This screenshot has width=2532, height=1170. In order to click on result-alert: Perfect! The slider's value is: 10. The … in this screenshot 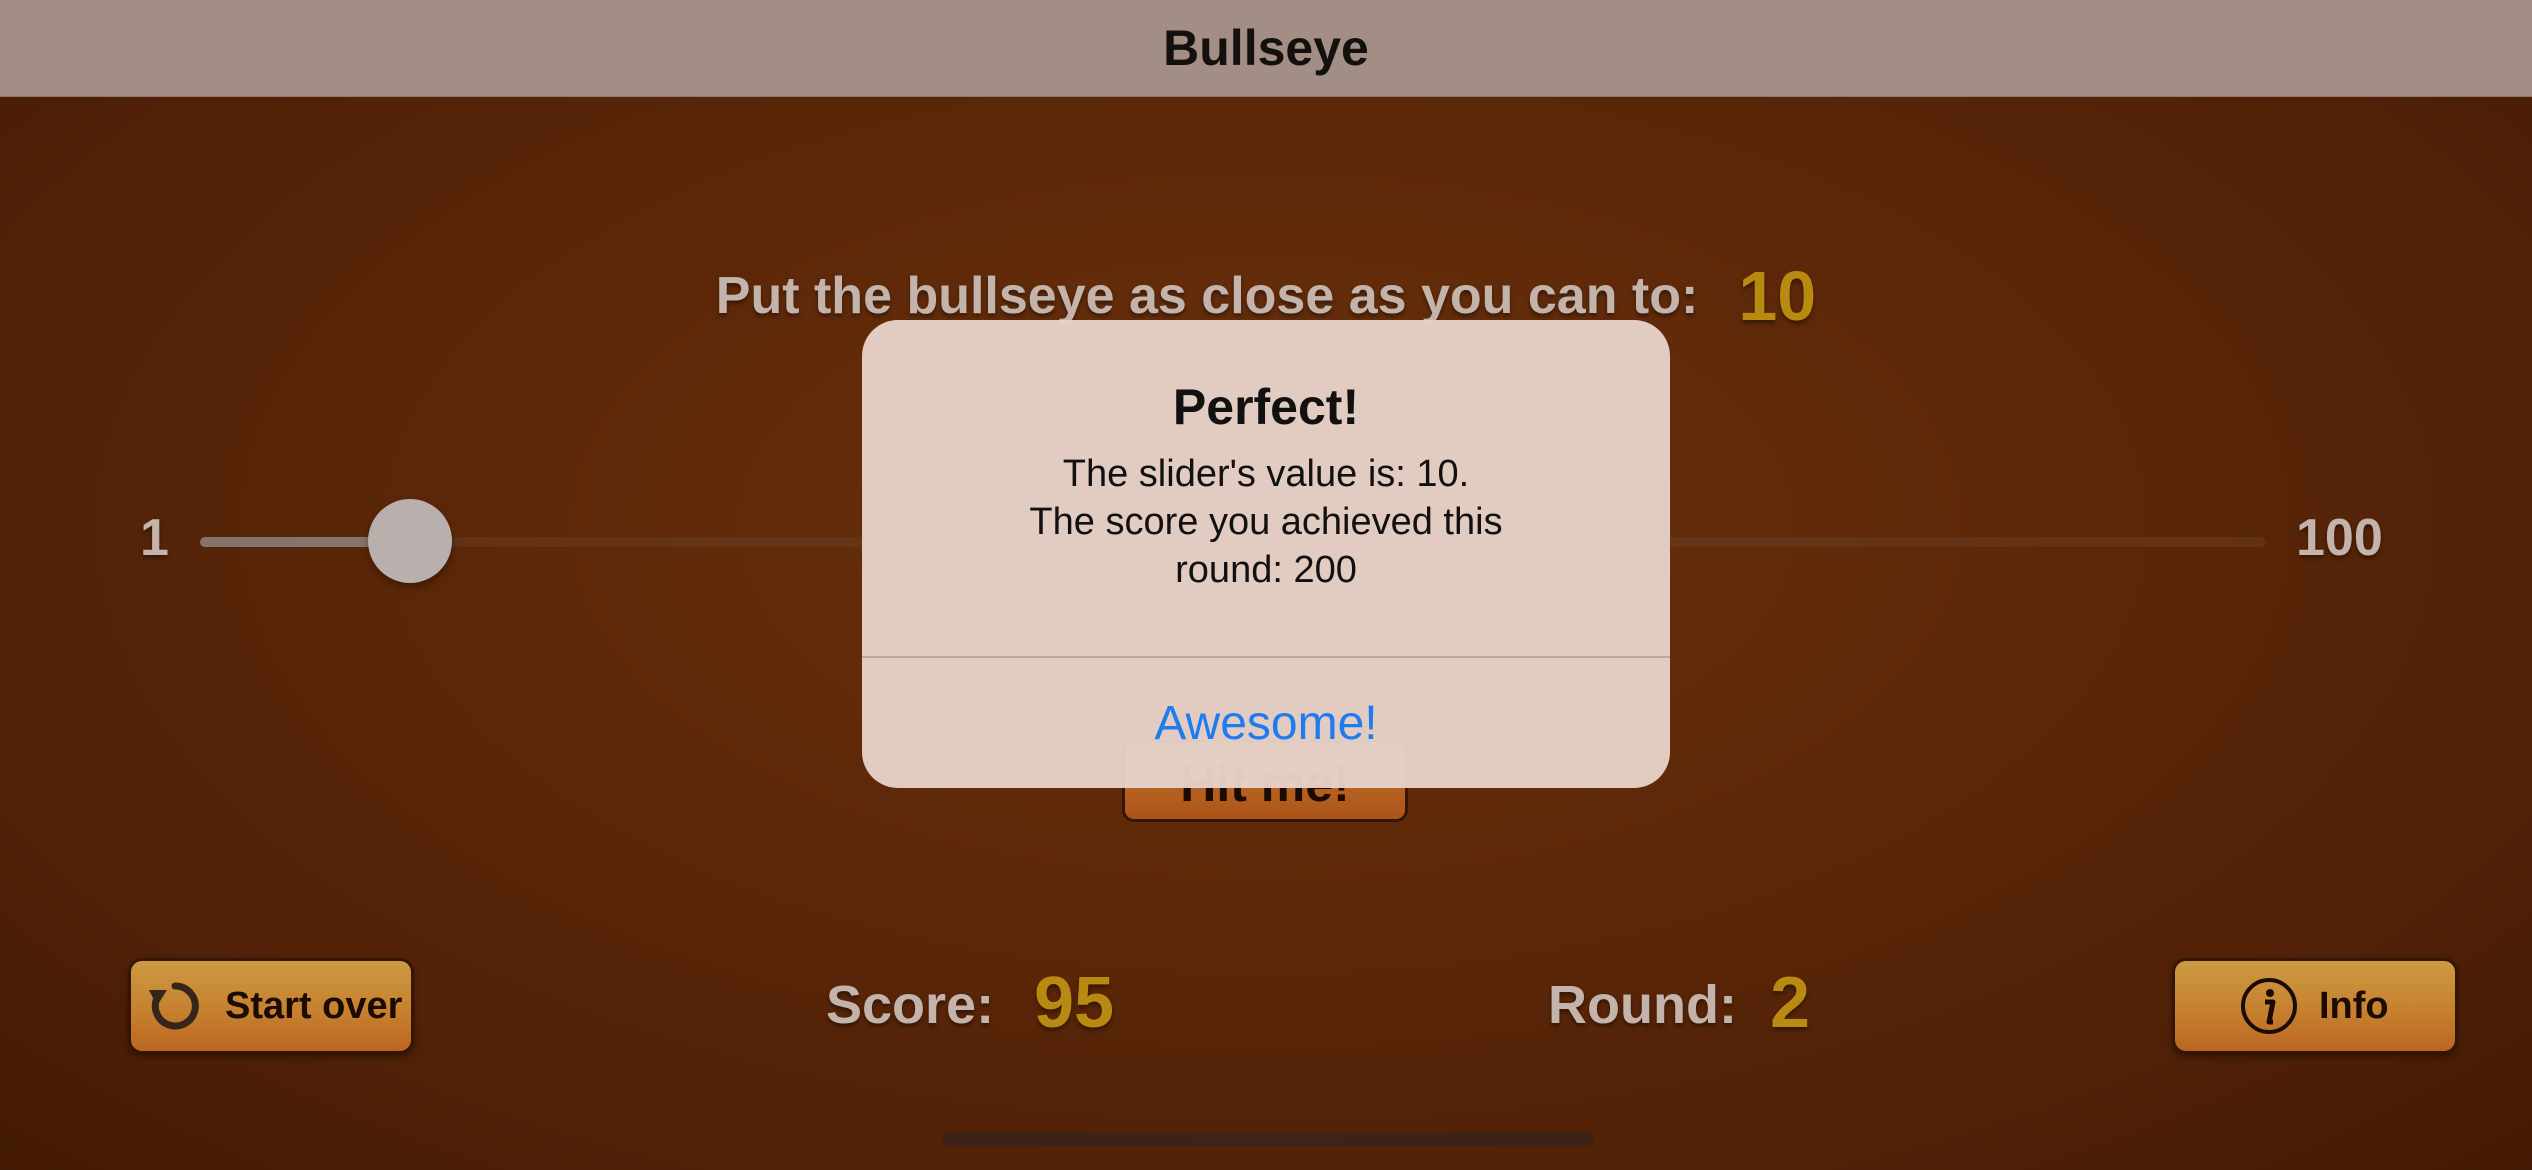, I will do `click(1266, 554)`.